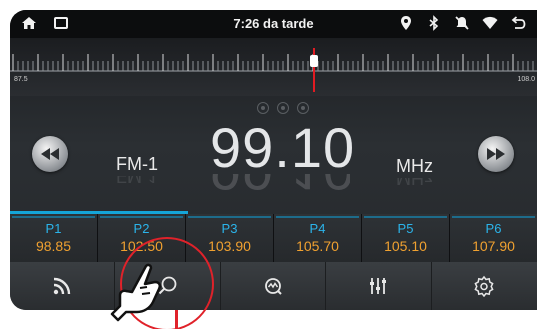 The image size is (537, 329). Describe the element at coordinates (229, 246) in the screenshot. I see `preset-frequency: 103.90` at that location.